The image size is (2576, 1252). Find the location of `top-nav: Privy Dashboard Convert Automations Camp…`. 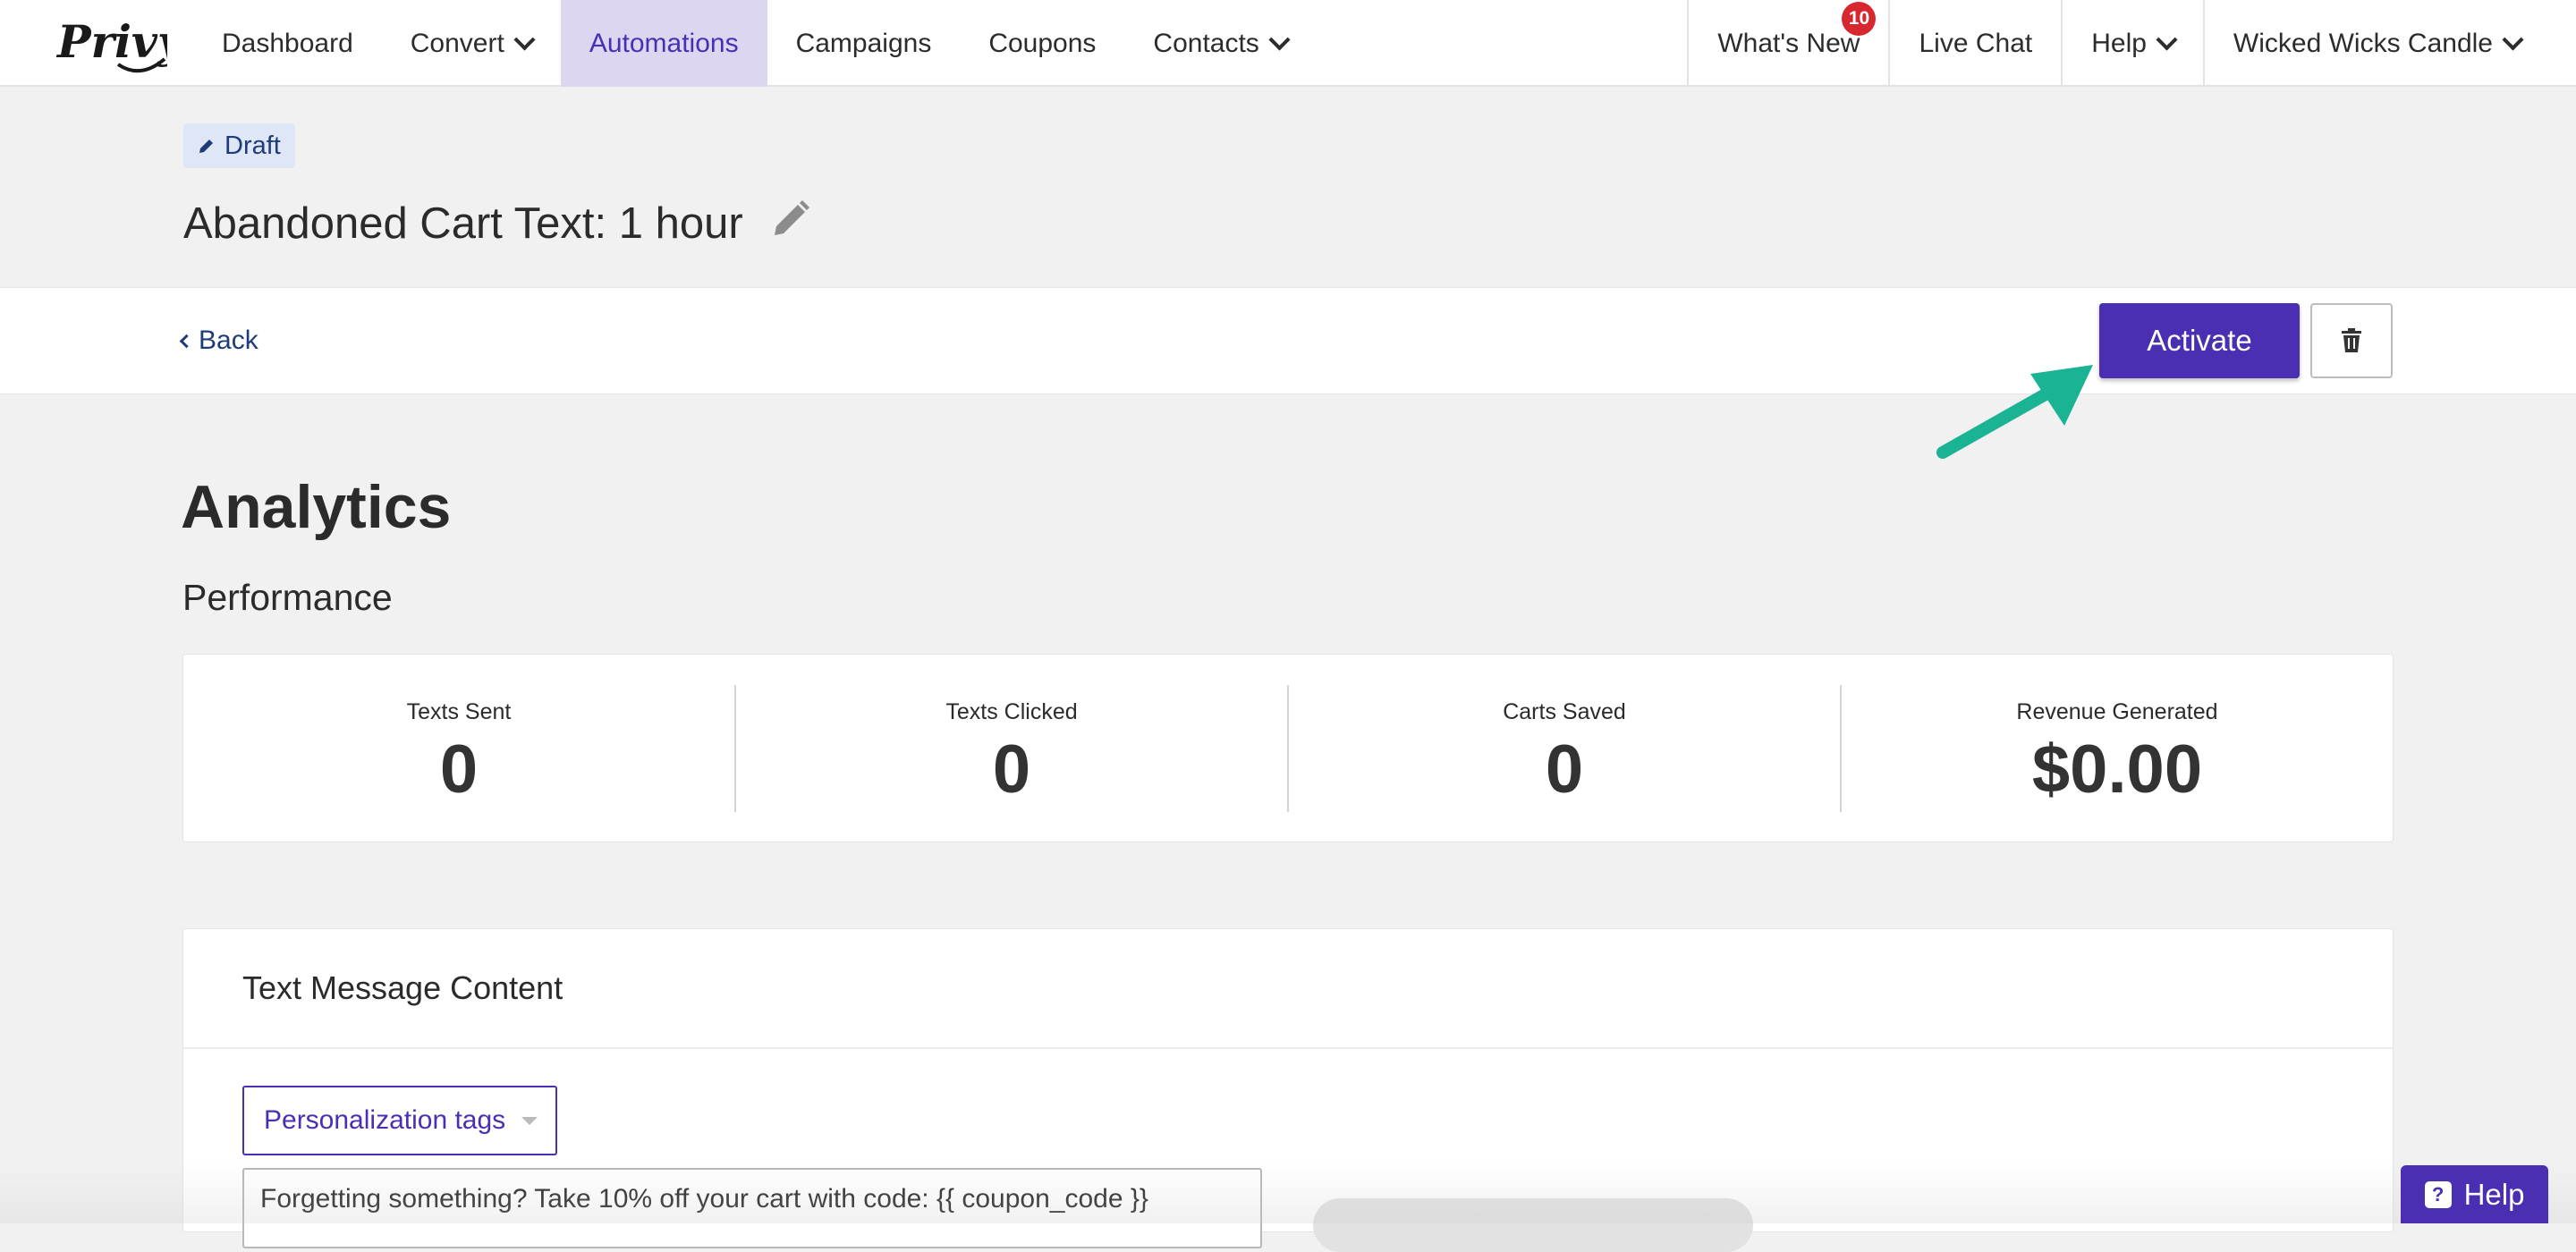

top-nav: Privy Dashboard Convert Automations Camp… is located at coordinates (1288, 43).